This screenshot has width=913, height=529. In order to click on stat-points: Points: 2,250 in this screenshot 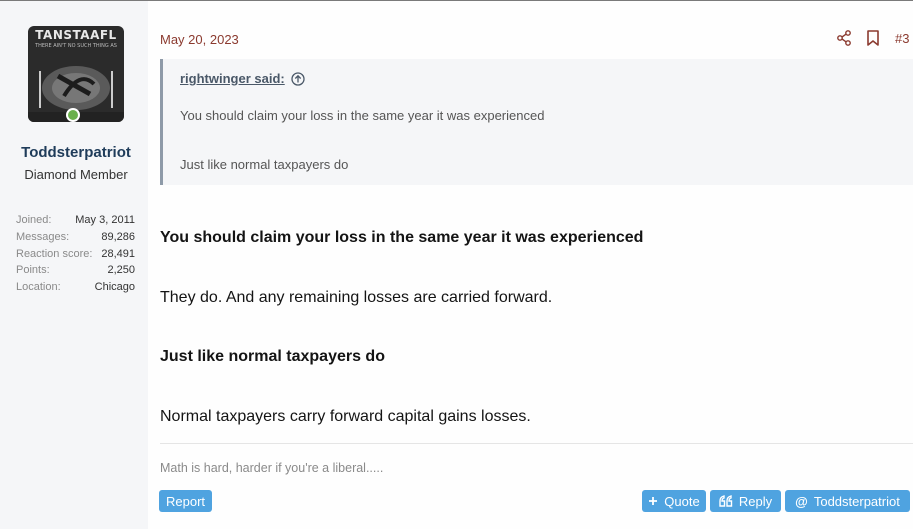, I will do `click(75, 270)`.